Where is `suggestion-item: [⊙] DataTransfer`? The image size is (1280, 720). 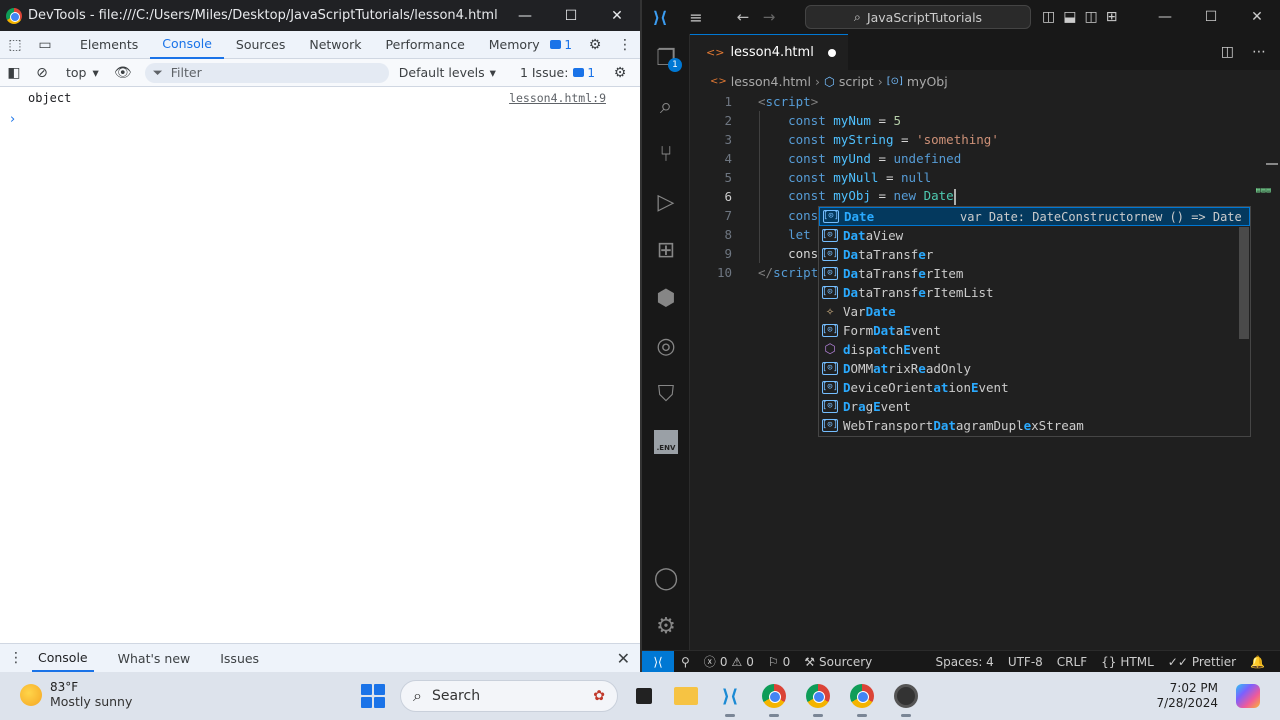 suggestion-item: [⊙] DataTransfer is located at coordinates (1034, 254).